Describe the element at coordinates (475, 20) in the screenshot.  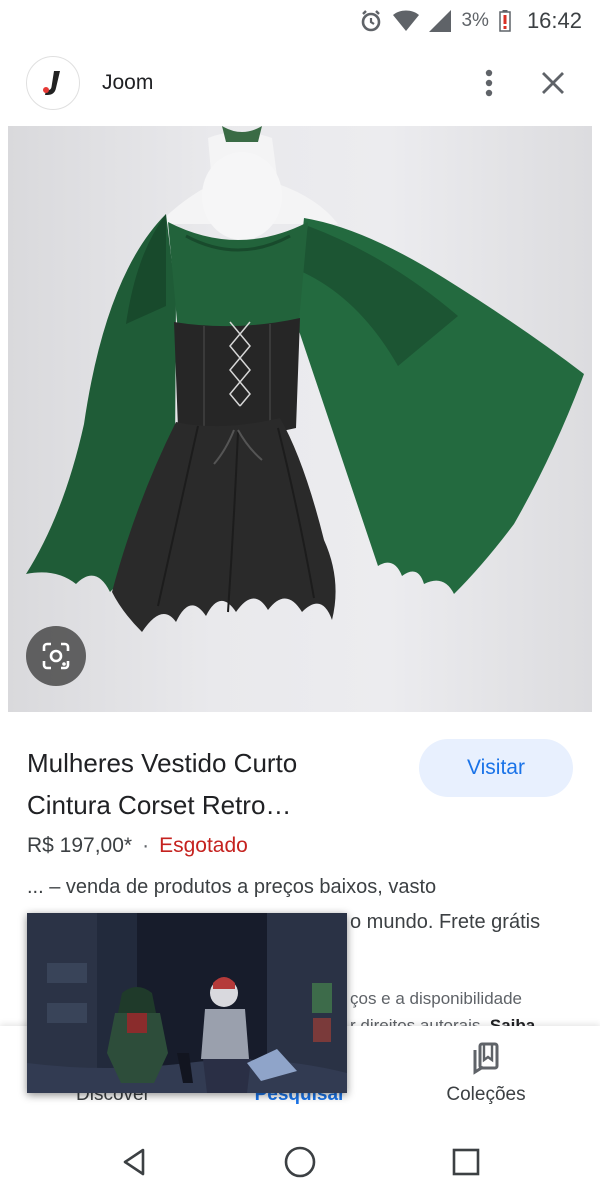
I see `battery-percent: 3%` at that location.